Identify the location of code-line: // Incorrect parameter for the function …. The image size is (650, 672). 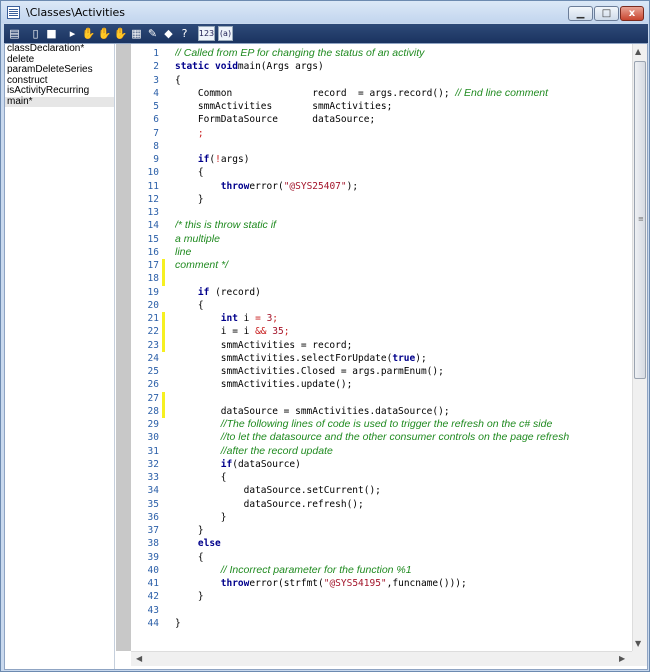
(293, 570).